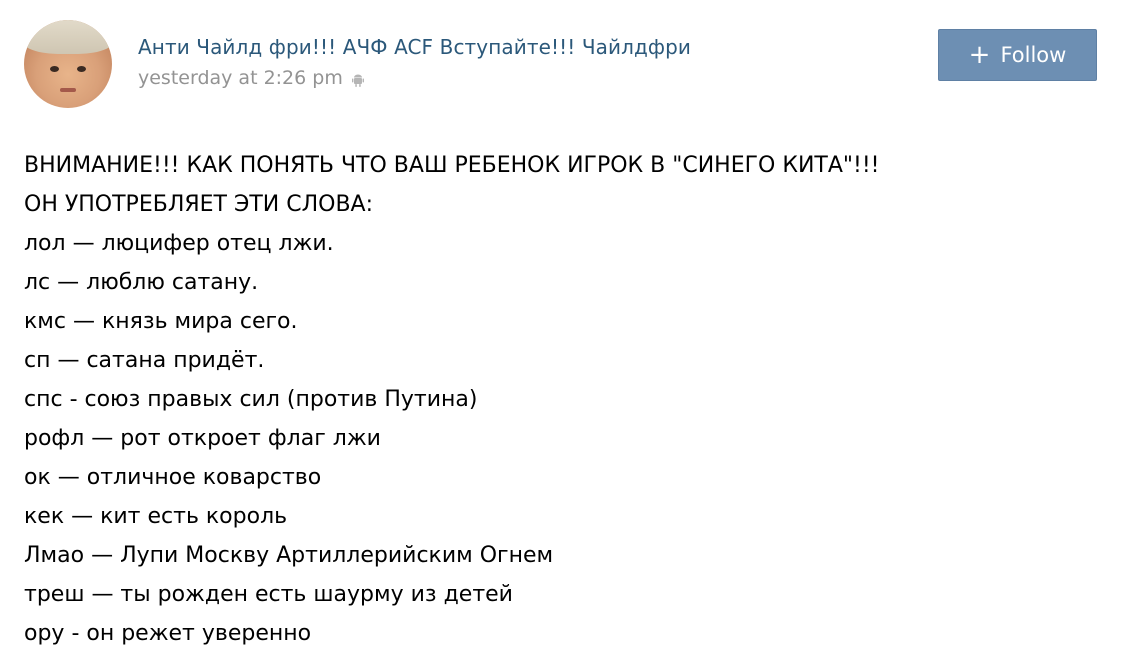  Describe the element at coordinates (199, 204) in the screenshot. I see `post-line: ОН УПОТРЕБЛЯЕТ ЭТИ СЛОВА:` at that location.